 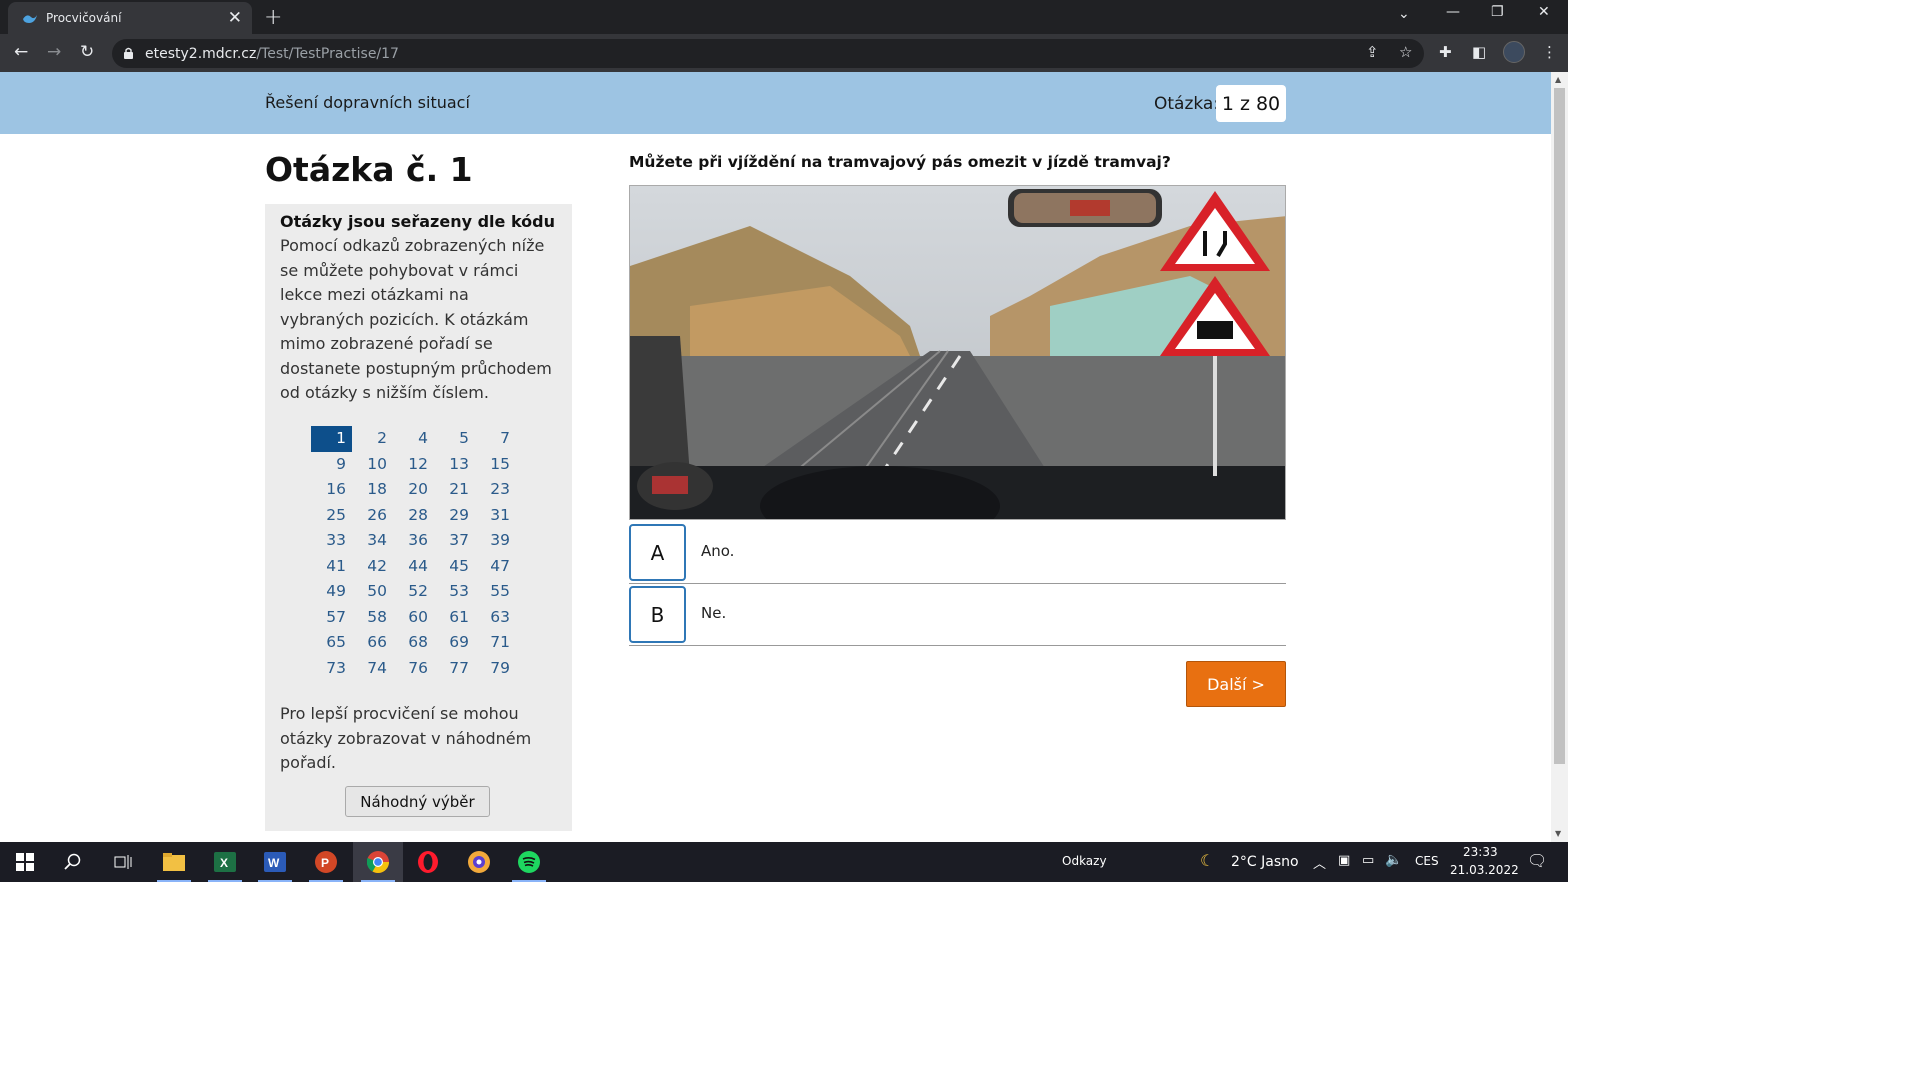 What do you see at coordinates (273, 17) in the screenshot?
I see `new-tab-icon: +` at bounding box center [273, 17].